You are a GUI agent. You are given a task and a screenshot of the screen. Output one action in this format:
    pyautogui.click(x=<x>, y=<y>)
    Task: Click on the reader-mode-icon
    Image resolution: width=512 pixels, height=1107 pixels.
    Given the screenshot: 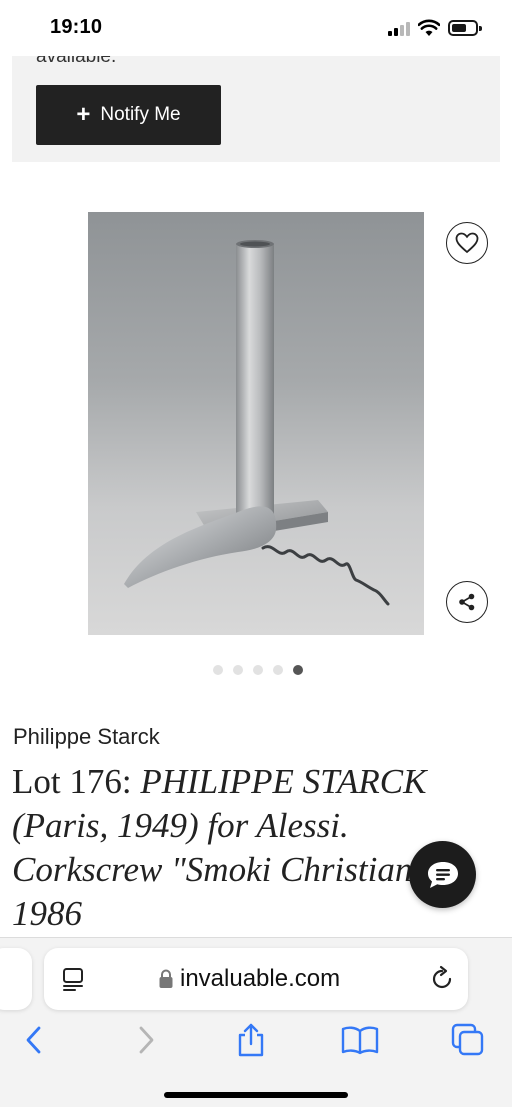 What is the action you would take?
    pyautogui.click(x=73, y=979)
    